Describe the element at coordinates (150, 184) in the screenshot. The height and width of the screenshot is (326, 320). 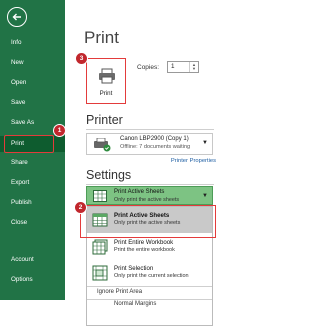
I see `settings-divider` at that location.